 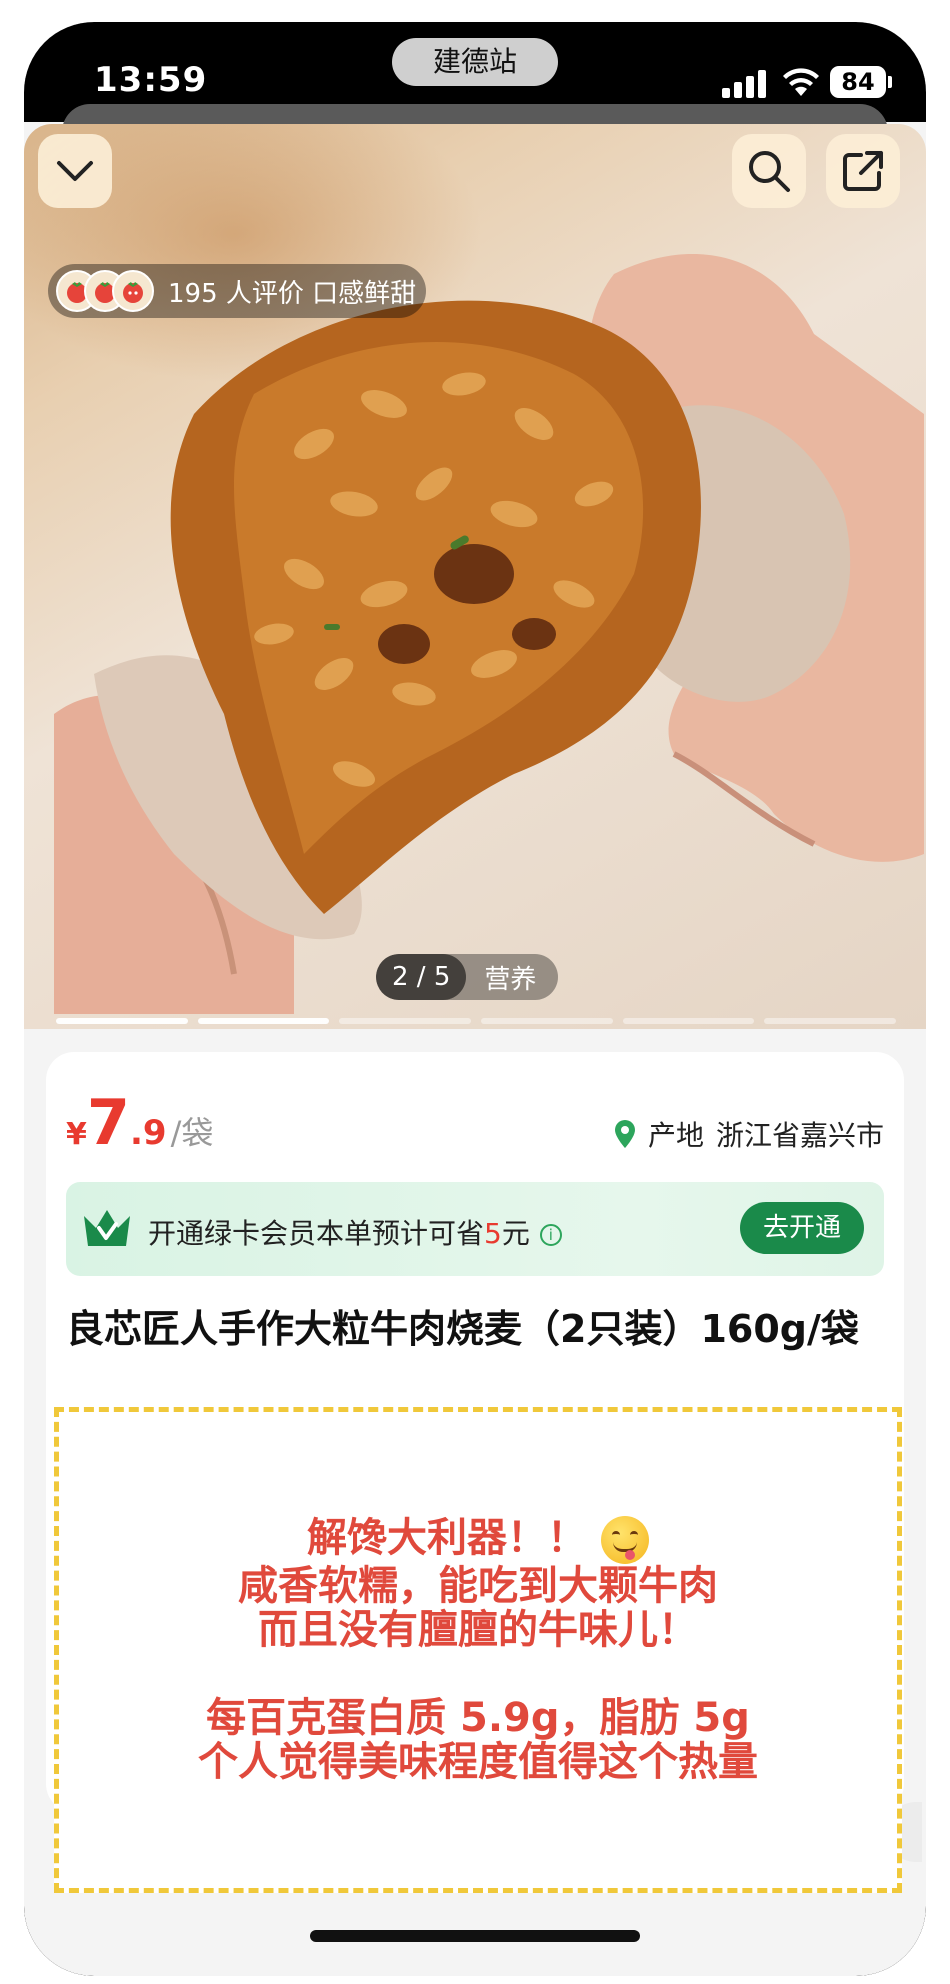 I want to click on note-line-2: 咸香软糯，能吃到大颗牛肉, so click(x=478, y=1586).